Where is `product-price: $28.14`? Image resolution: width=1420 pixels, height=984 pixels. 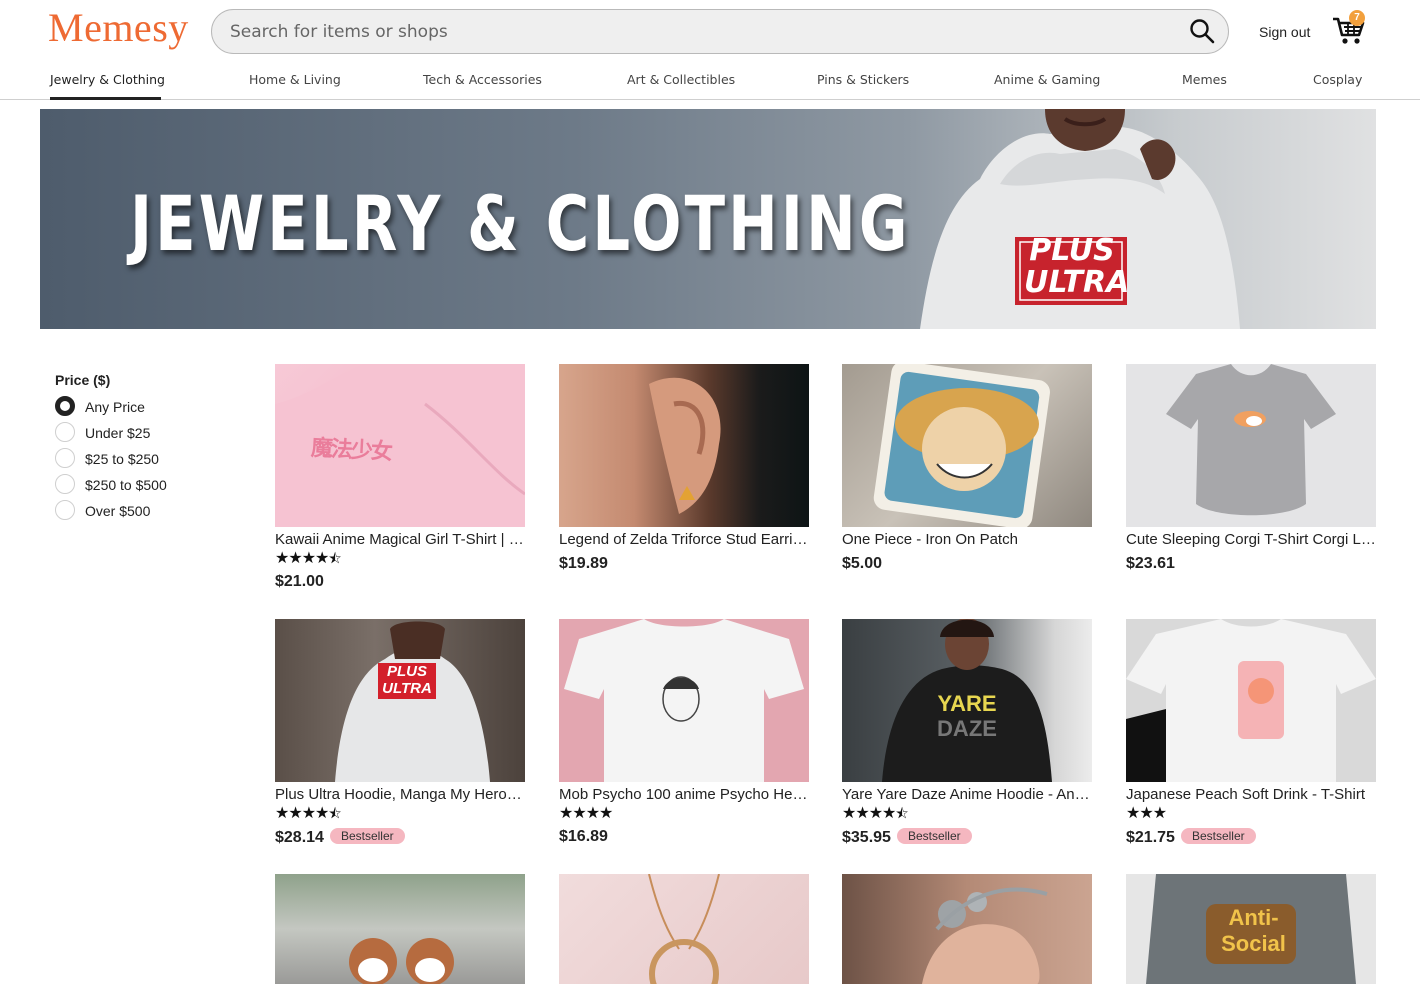
product-price: $28.14 is located at coordinates (299, 837).